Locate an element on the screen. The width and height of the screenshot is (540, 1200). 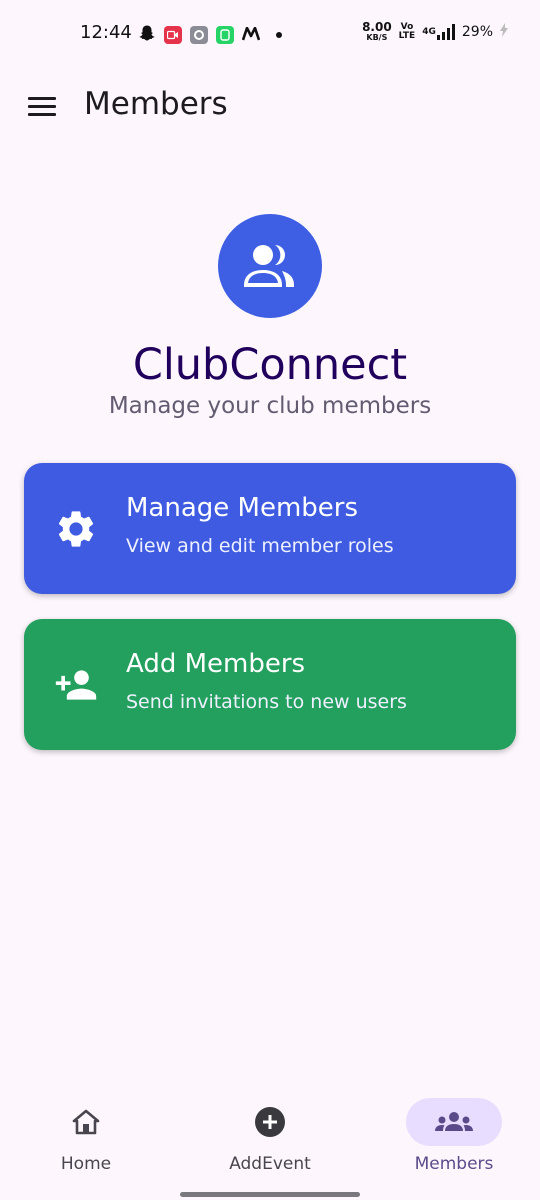
group-icon is located at coordinates (269, 266).